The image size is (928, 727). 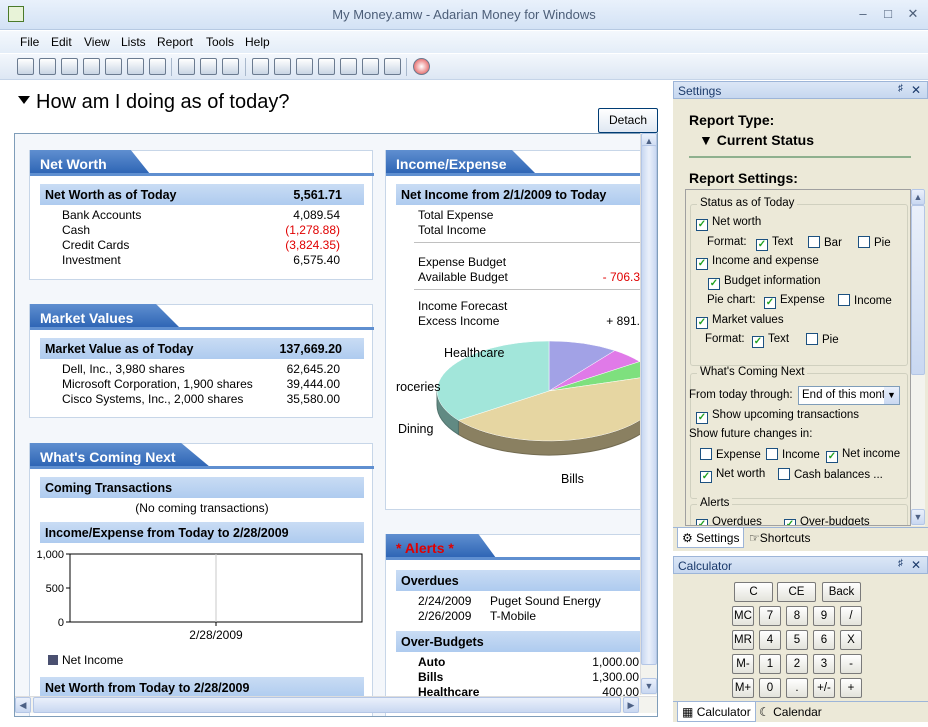 I want to click on show-upcoming-checkbox: ✓ Show upcoming transactions, so click(x=777, y=416).